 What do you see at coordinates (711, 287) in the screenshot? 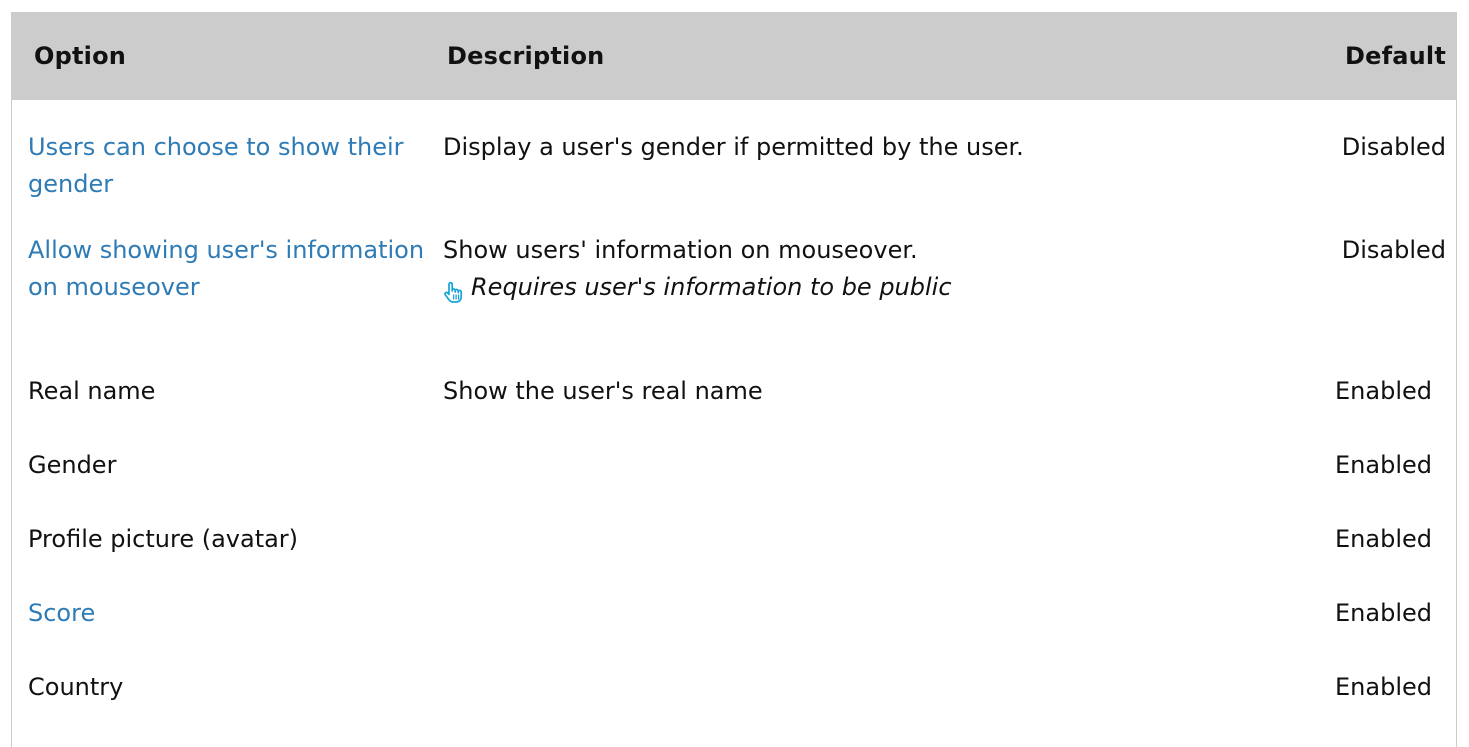
I see `requirement-note-text: Requires user's information to be public` at bounding box center [711, 287].